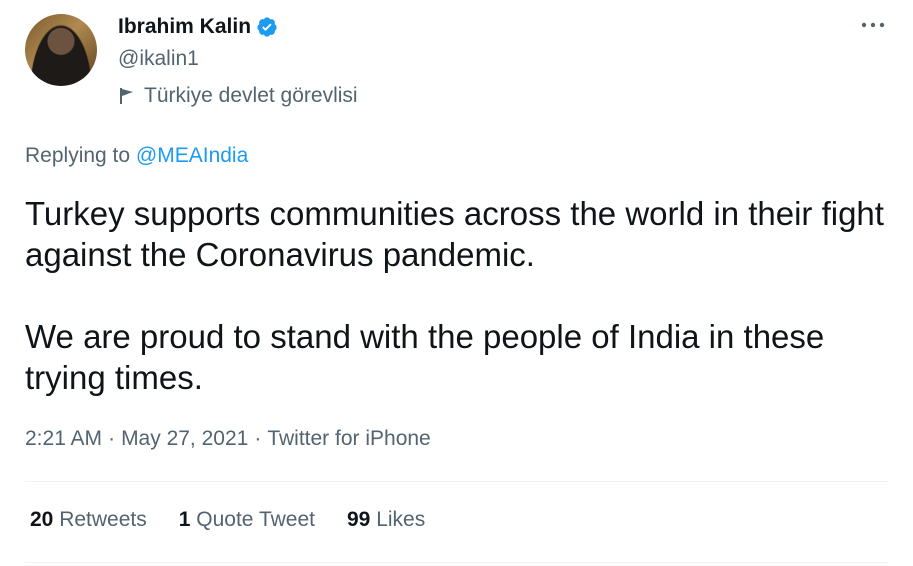  I want to click on flag-icon, so click(126, 96).